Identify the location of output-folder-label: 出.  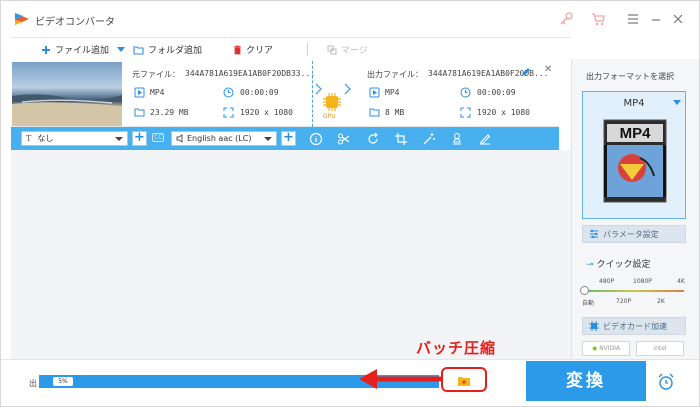
(33, 383).